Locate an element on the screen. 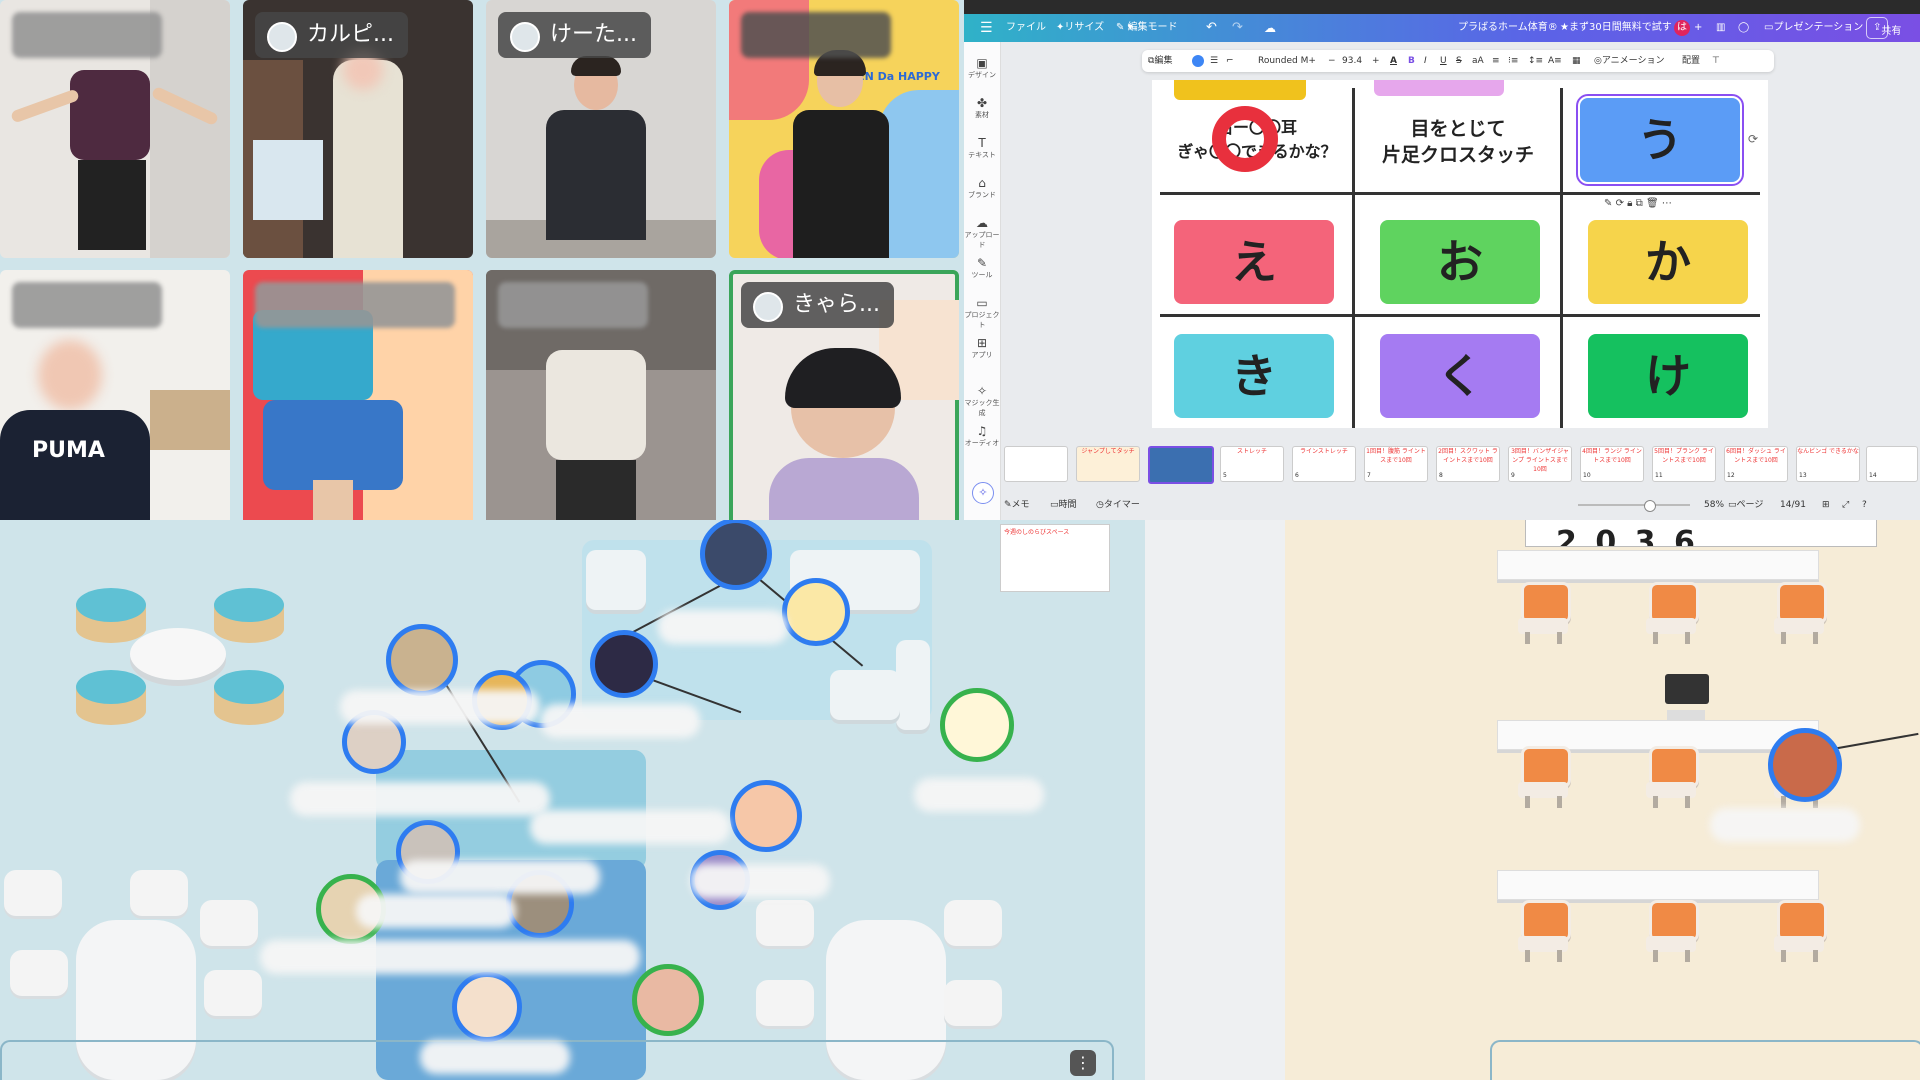  strikethrough-icon: S is located at coordinates (1459, 61).